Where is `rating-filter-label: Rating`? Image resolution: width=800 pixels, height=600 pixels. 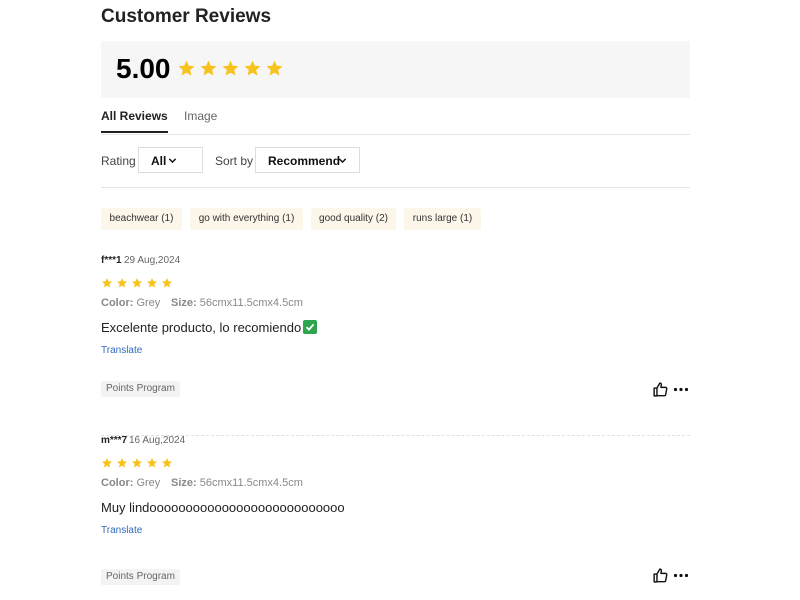
rating-filter-label: Rating is located at coordinates (118, 161).